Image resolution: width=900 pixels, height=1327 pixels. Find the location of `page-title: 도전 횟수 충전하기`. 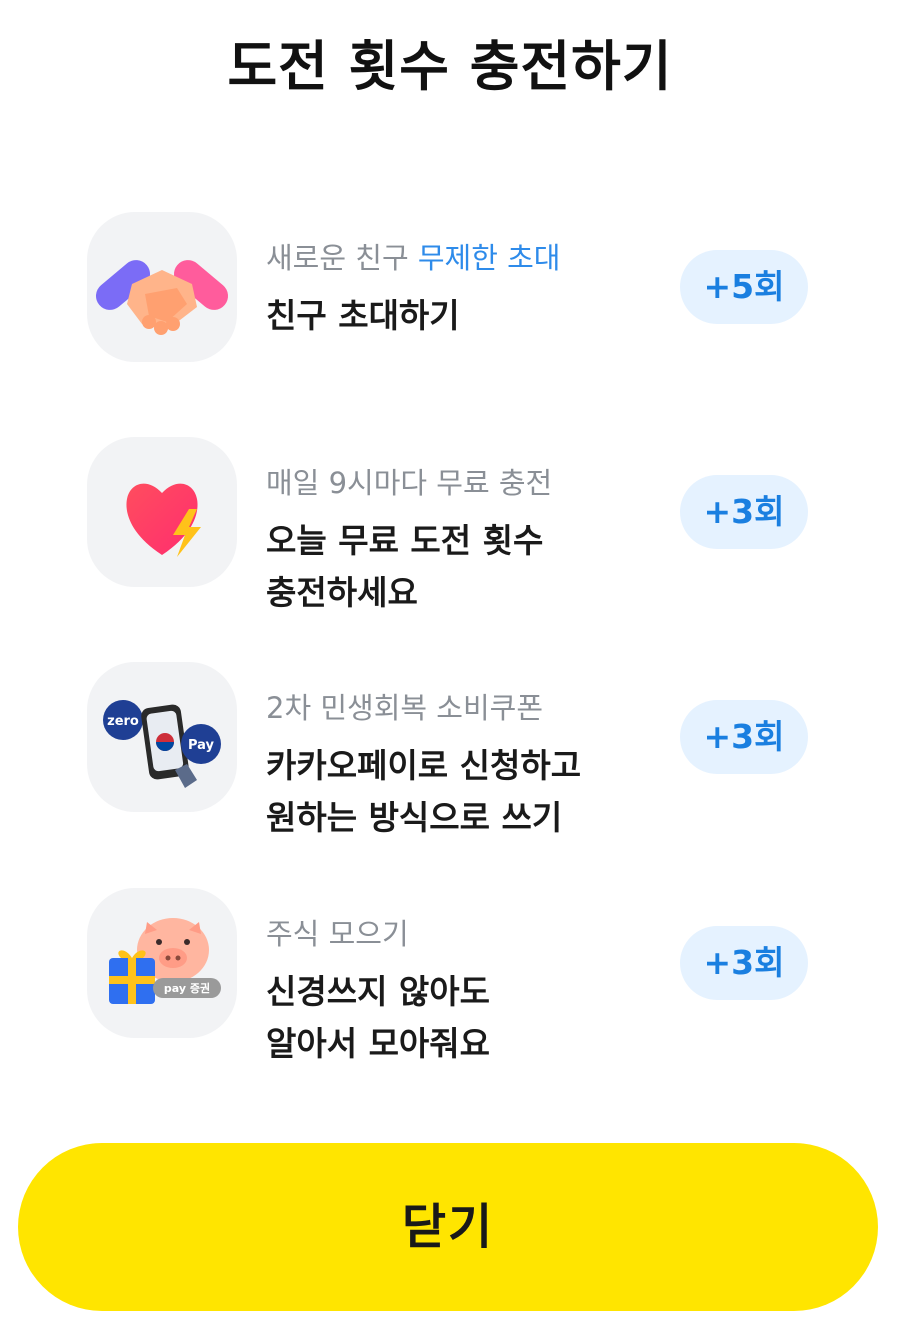

page-title: 도전 횟수 충전하기 is located at coordinates (450, 66).